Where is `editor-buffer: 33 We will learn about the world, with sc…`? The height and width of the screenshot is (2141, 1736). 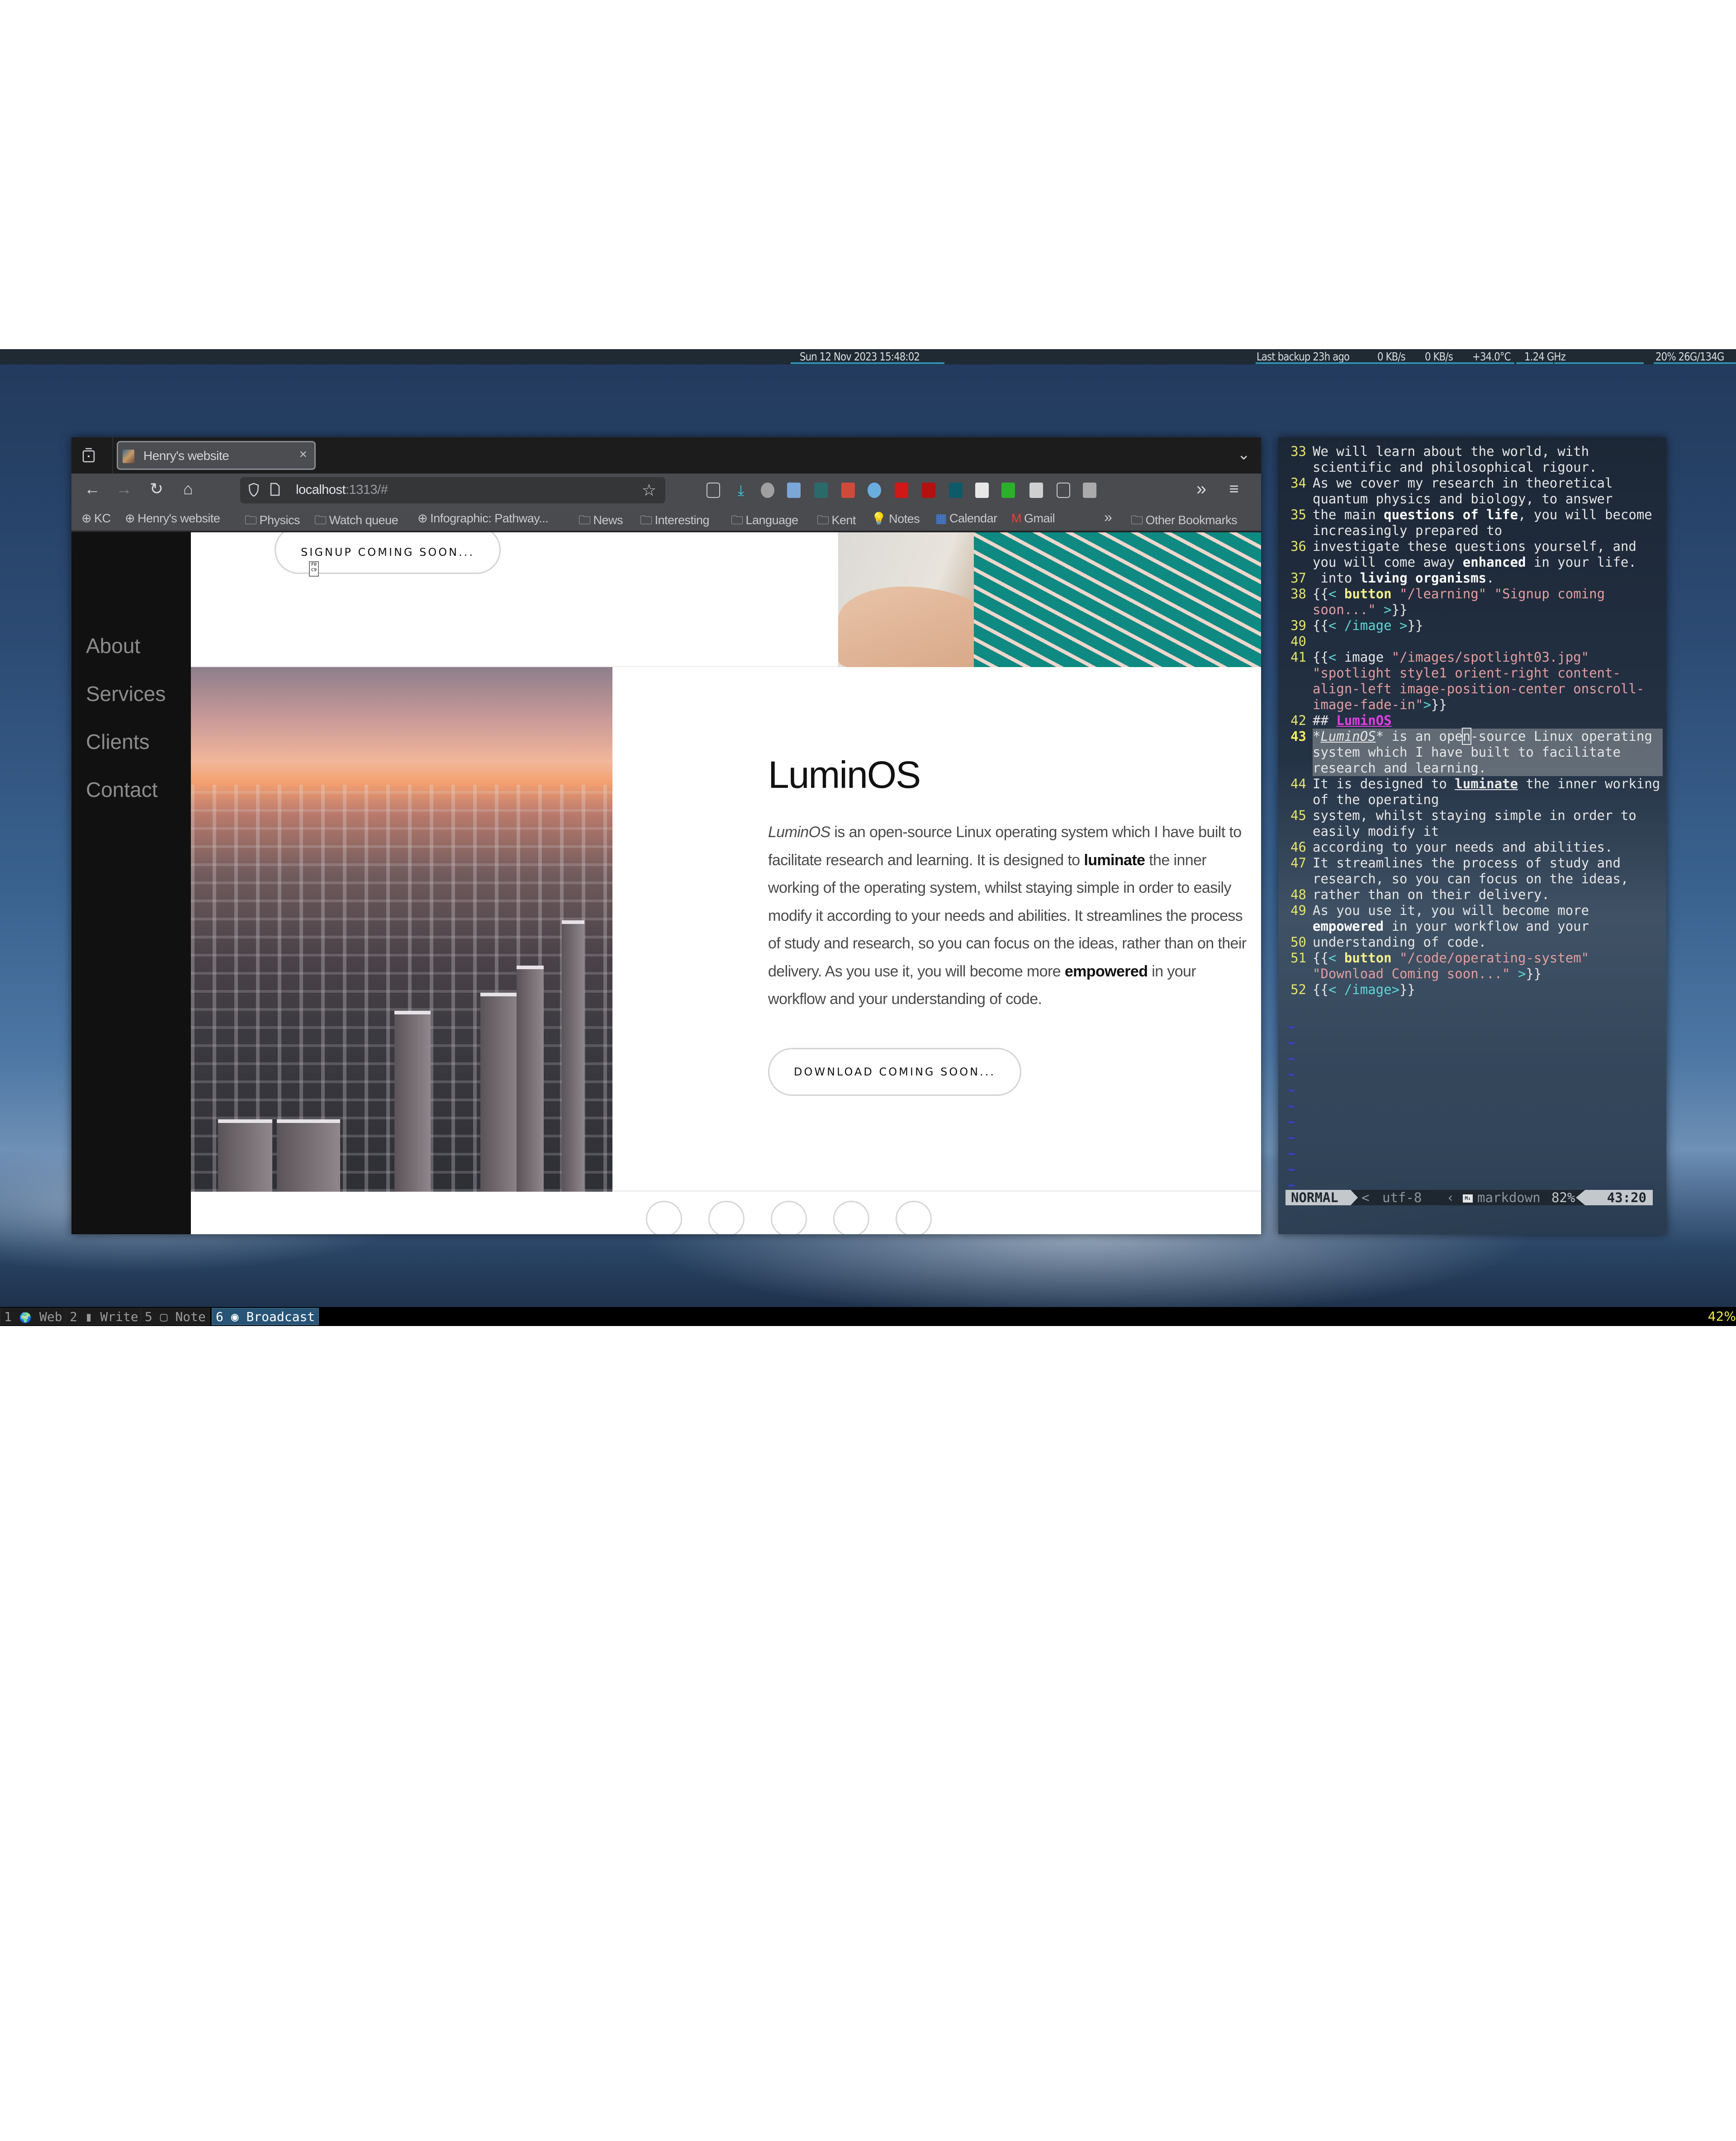 editor-buffer: 33 We will learn about the world, with sc… is located at coordinates (1475, 721).